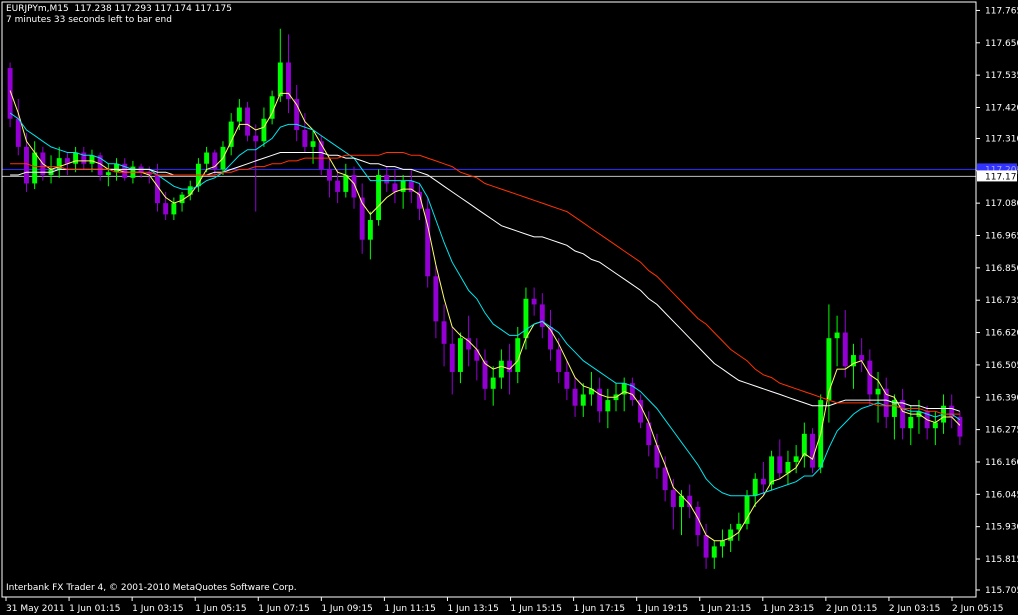 The image size is (1018, 615). What do you see at coordinates (725, 609) in the screenshot?
I see `time-tick-label: 1 Jun 21:15` at bounding box center [725, 609].